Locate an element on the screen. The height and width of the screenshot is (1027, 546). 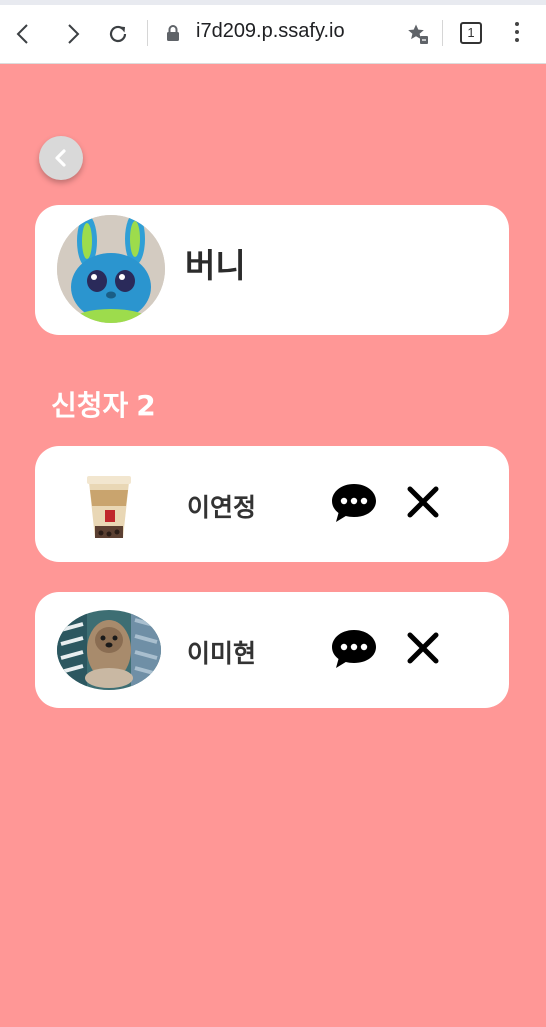
forward-icon is located at coordinates (74, 34).